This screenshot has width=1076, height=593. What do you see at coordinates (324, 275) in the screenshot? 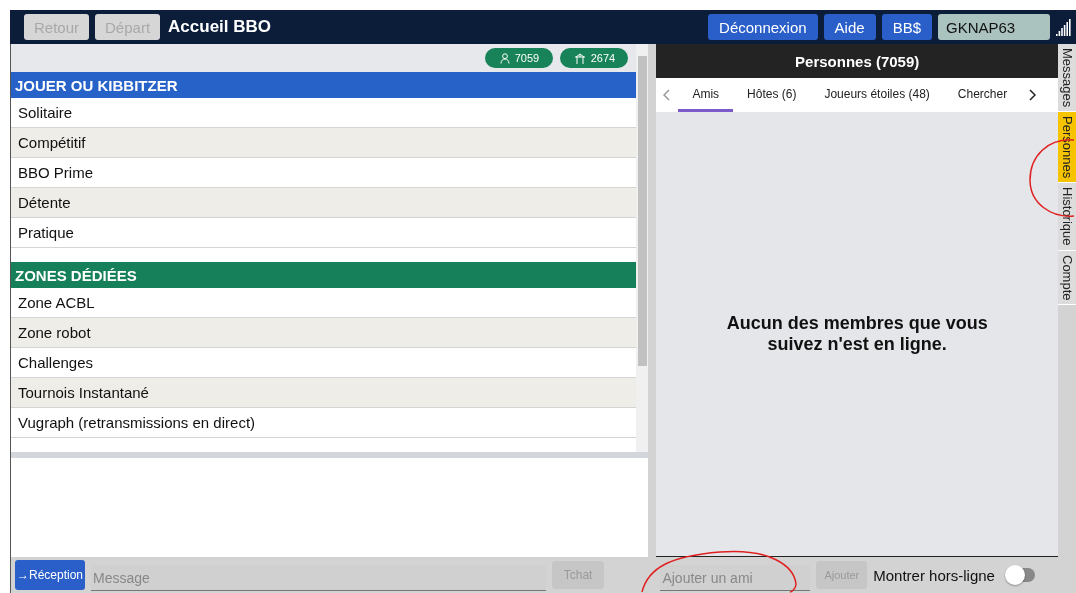
I see `section-header: ZONES DÉDIÉES` at bounding box center [324, 275].